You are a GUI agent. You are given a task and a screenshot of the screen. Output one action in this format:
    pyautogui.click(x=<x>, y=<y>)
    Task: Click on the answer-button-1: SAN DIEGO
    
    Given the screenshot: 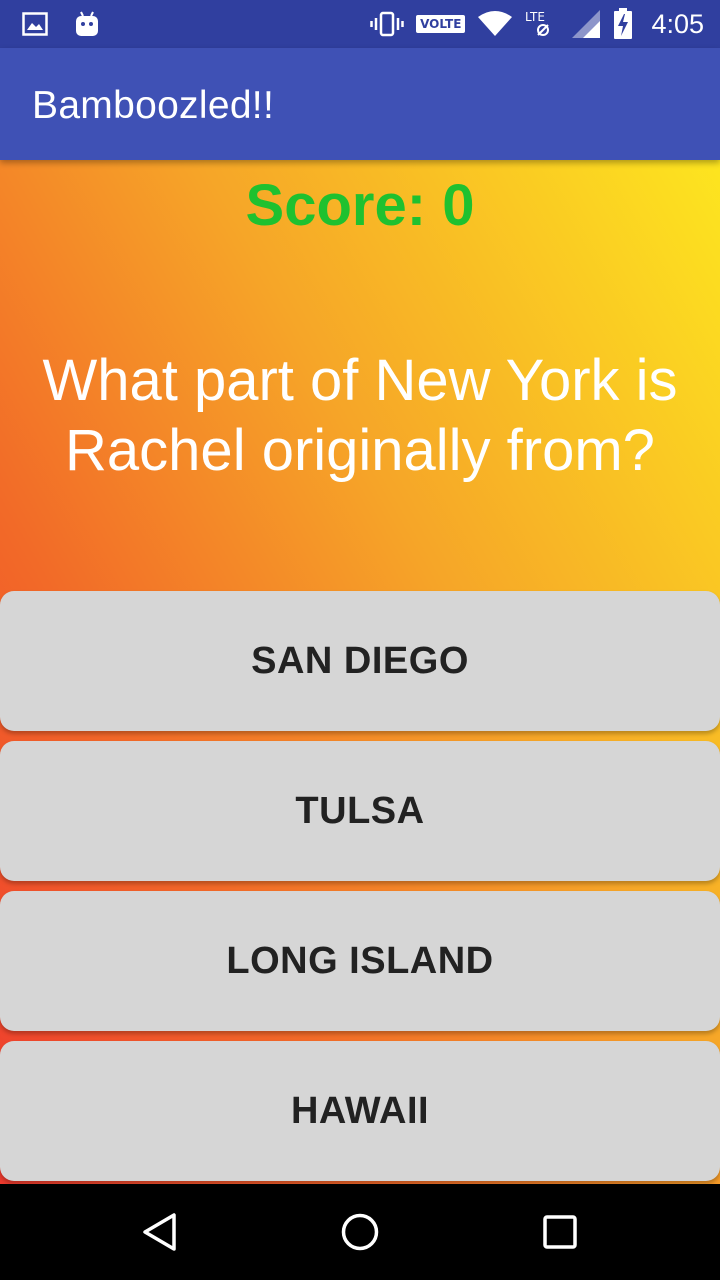 What is the action you would take?
    pyautogui.click(x=360, y=661)
    